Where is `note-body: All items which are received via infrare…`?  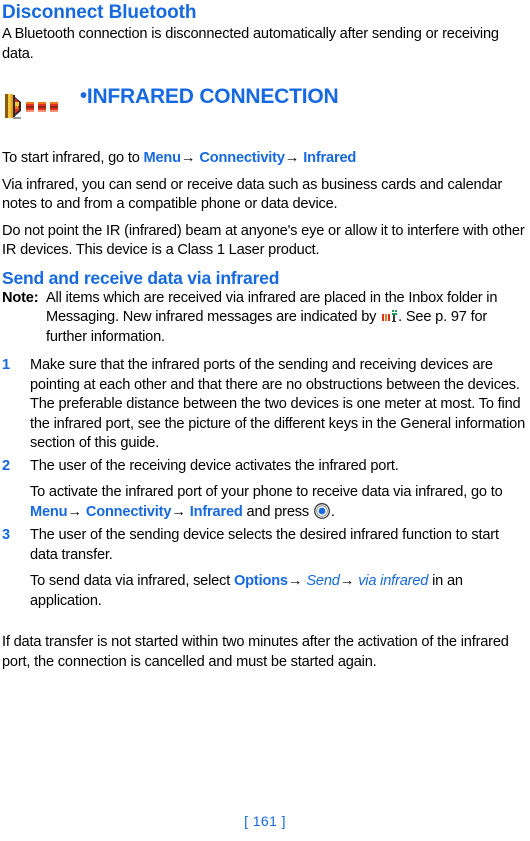 note-body: All items which are received via infrare… is located at coordinates (286, 318).